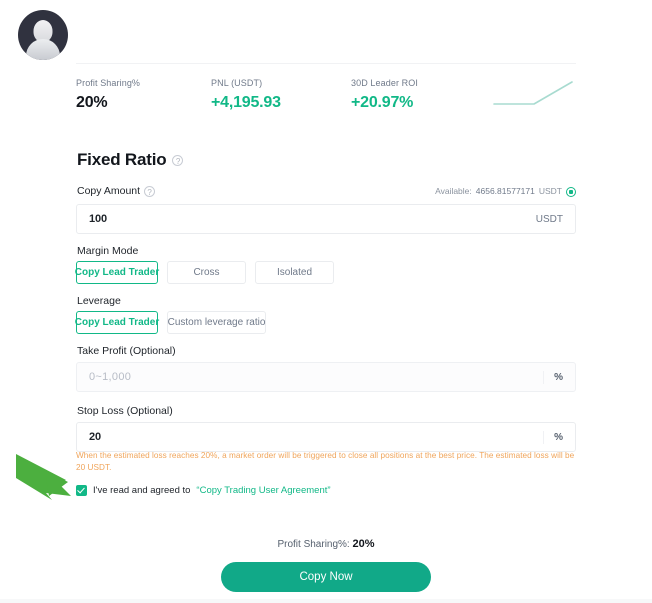 This screenshot has width=652, height=603. I want to click on copy-now-button: Copy Now, so click(326, 577).